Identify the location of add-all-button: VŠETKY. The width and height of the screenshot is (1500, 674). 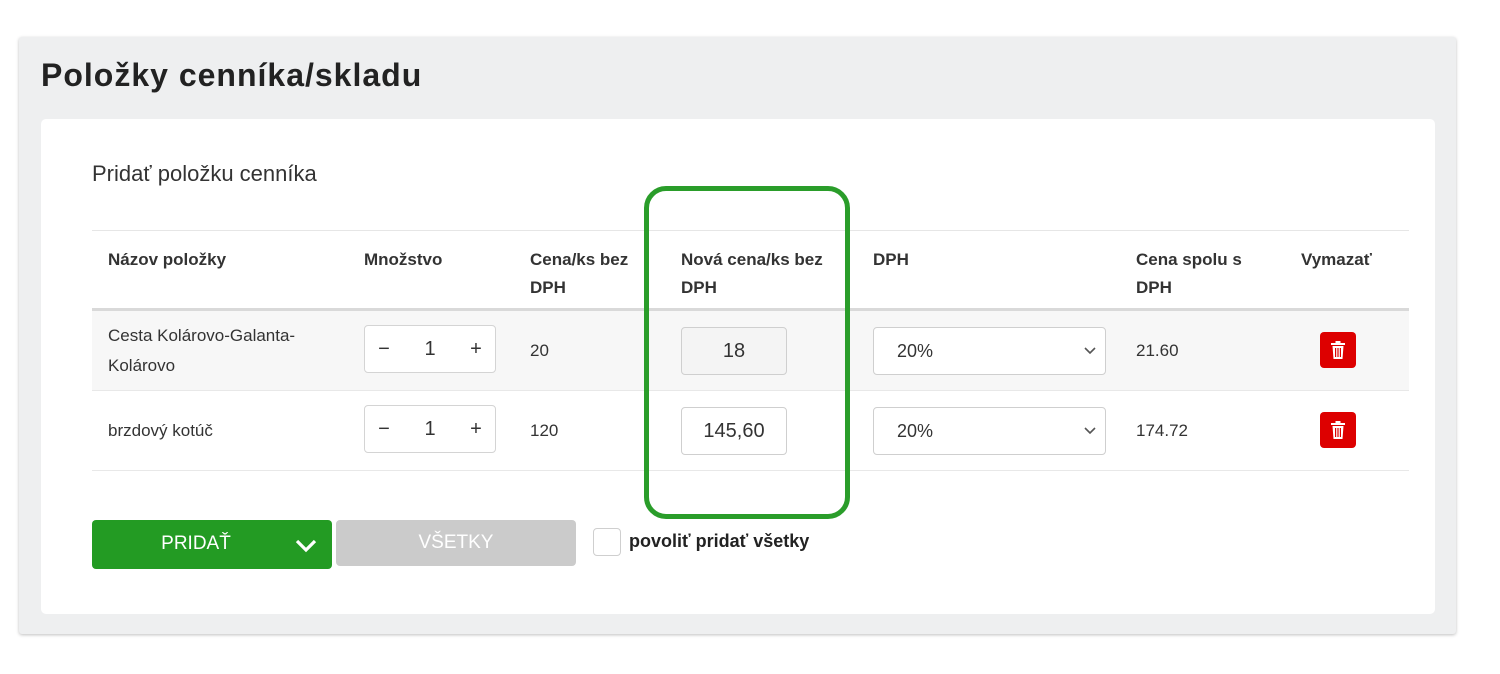
(456, 543).